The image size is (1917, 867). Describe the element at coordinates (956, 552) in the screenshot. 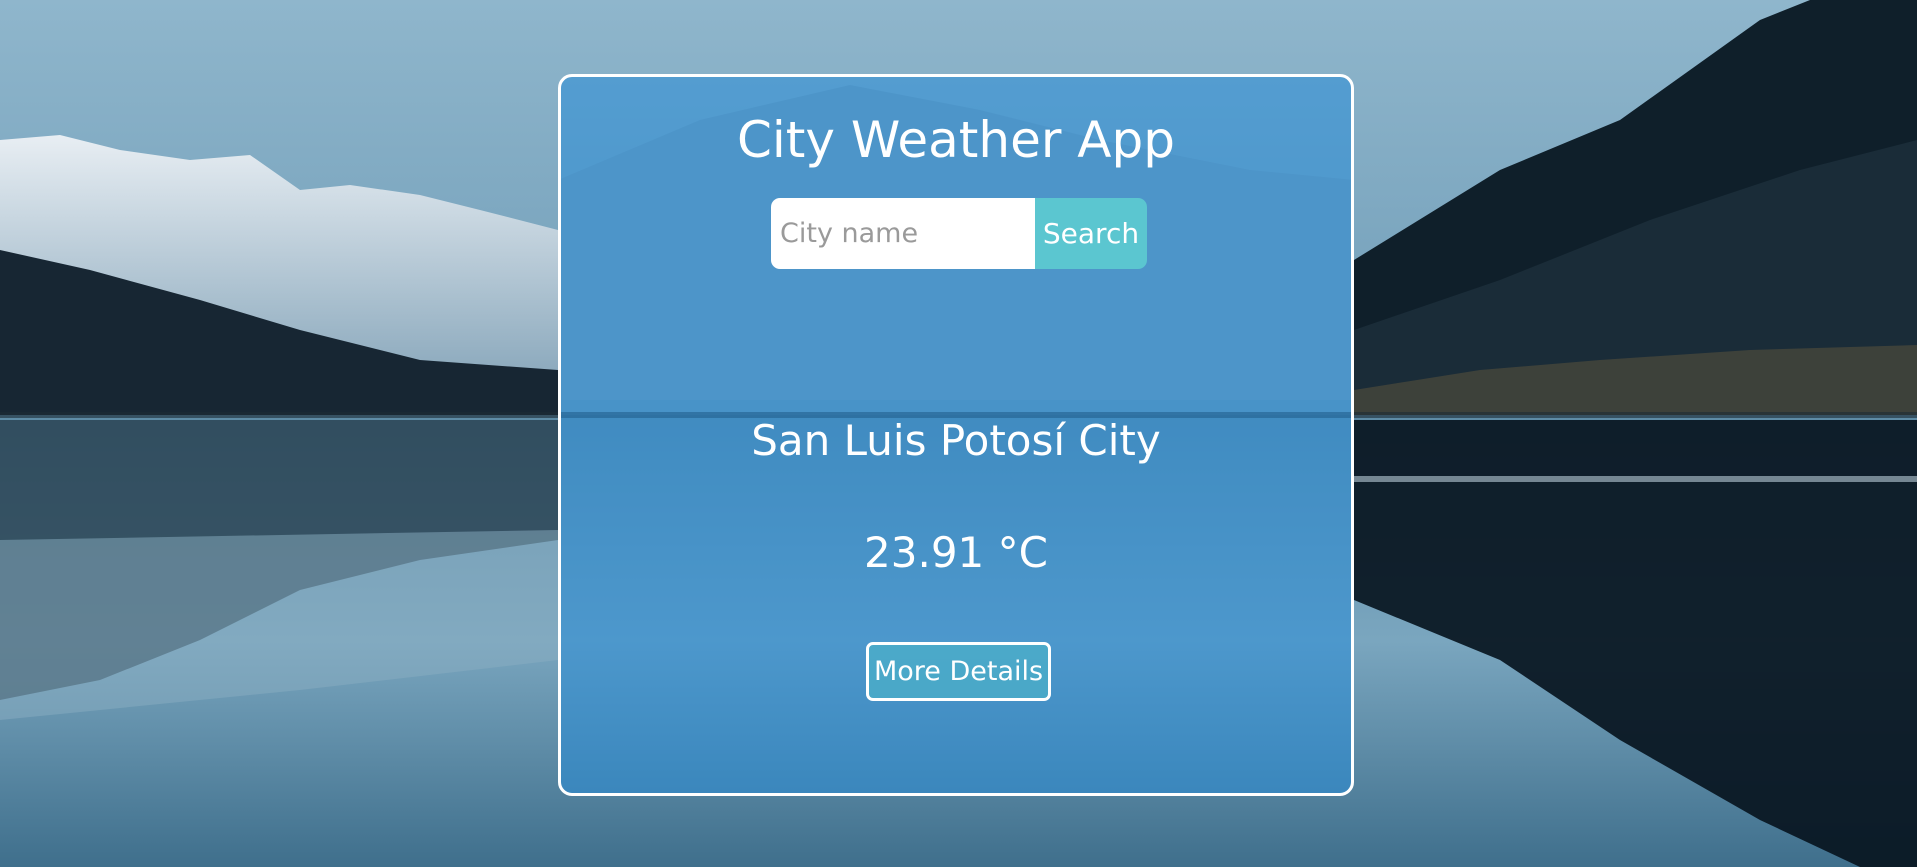

I see `temperature-value: 23.91 °C` at that location.